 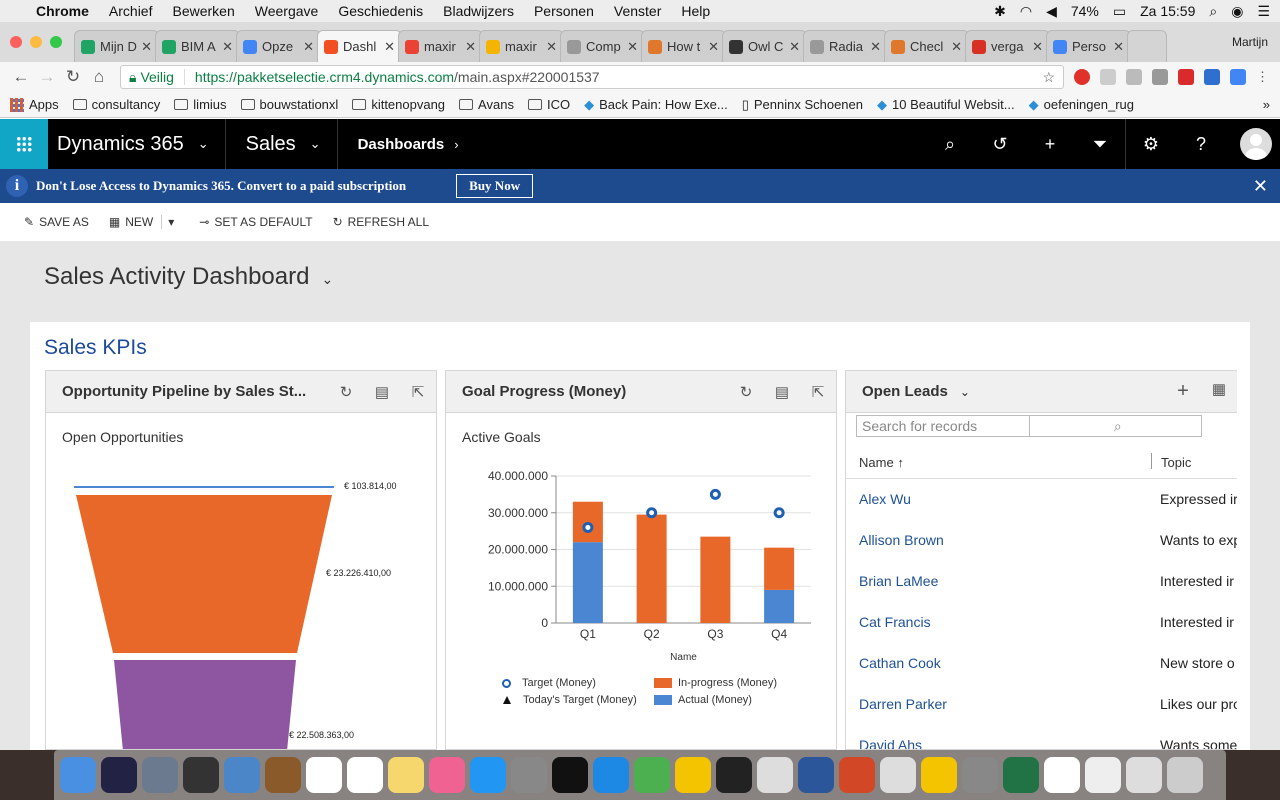 I want to click on table-row: Cathan Cook New store o, so click(x=1041, y=663).